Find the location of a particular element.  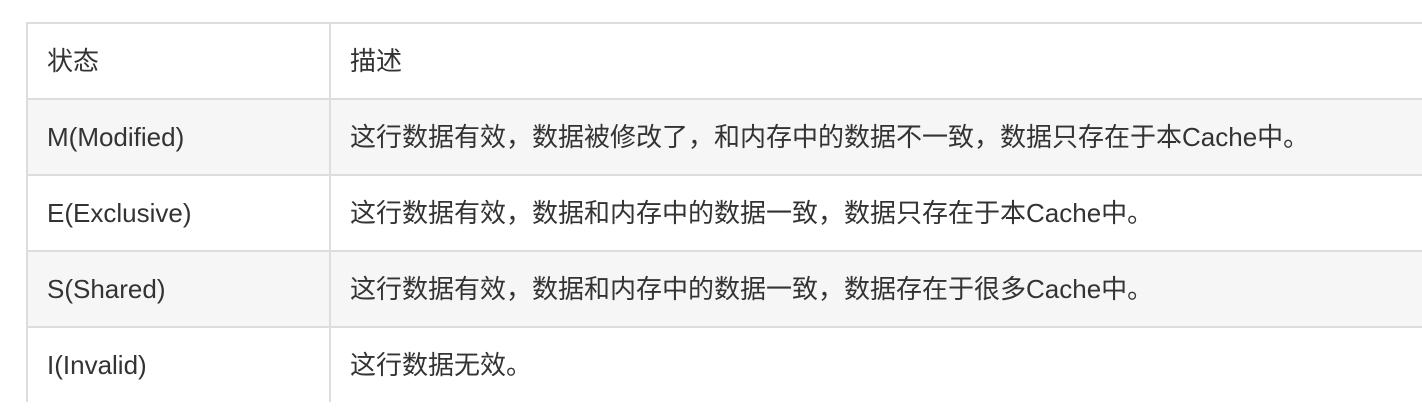

row-state: M(Modified) is located at coordinates (178, 137).